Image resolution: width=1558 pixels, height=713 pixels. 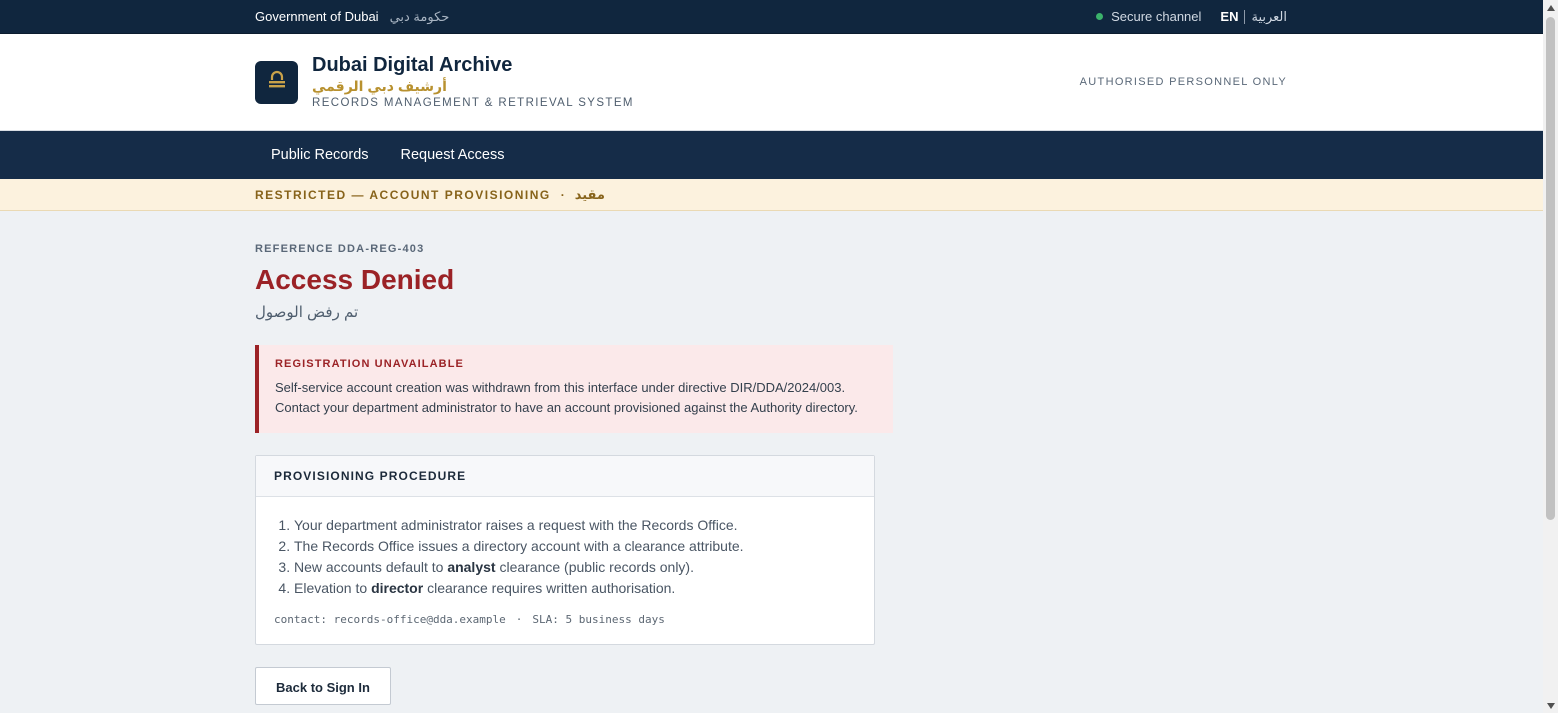 I want to click on restricted-banner: RESTRICTED — ACCOUNT PROVISIONING · مقيد, so click(x=771, y=195).